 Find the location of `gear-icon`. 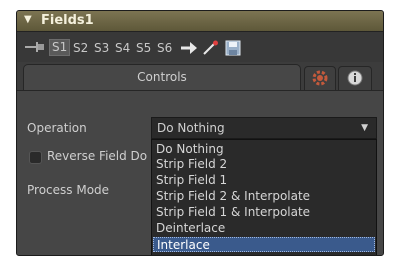

gear-icon is located at coordinates (320, 78).